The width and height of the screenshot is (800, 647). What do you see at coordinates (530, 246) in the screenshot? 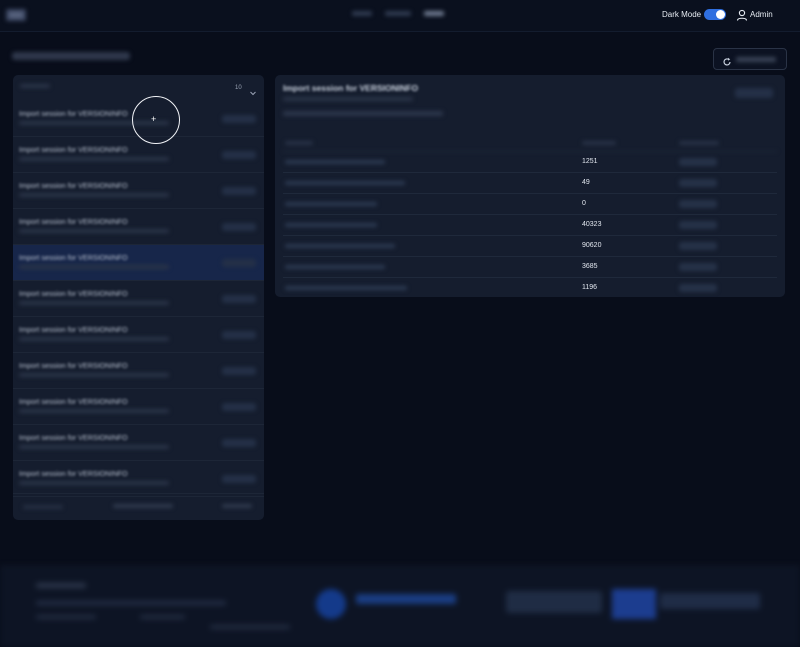
I see `table-row: 90620` at bounding box center [530, 246].